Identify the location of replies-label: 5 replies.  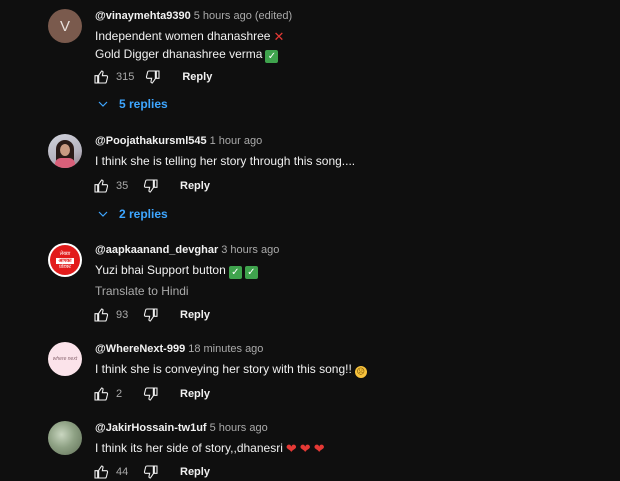
(143, 104).